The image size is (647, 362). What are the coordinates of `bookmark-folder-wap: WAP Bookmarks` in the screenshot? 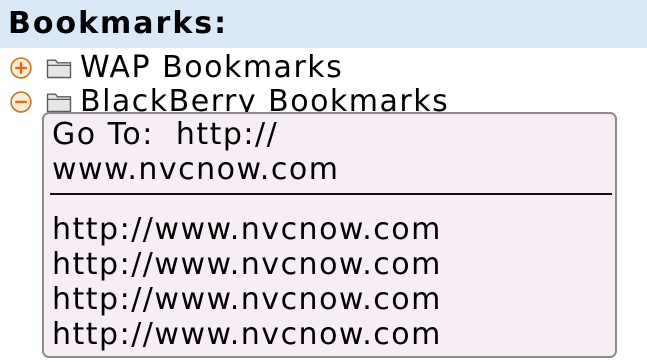 It's located at (323, 68).